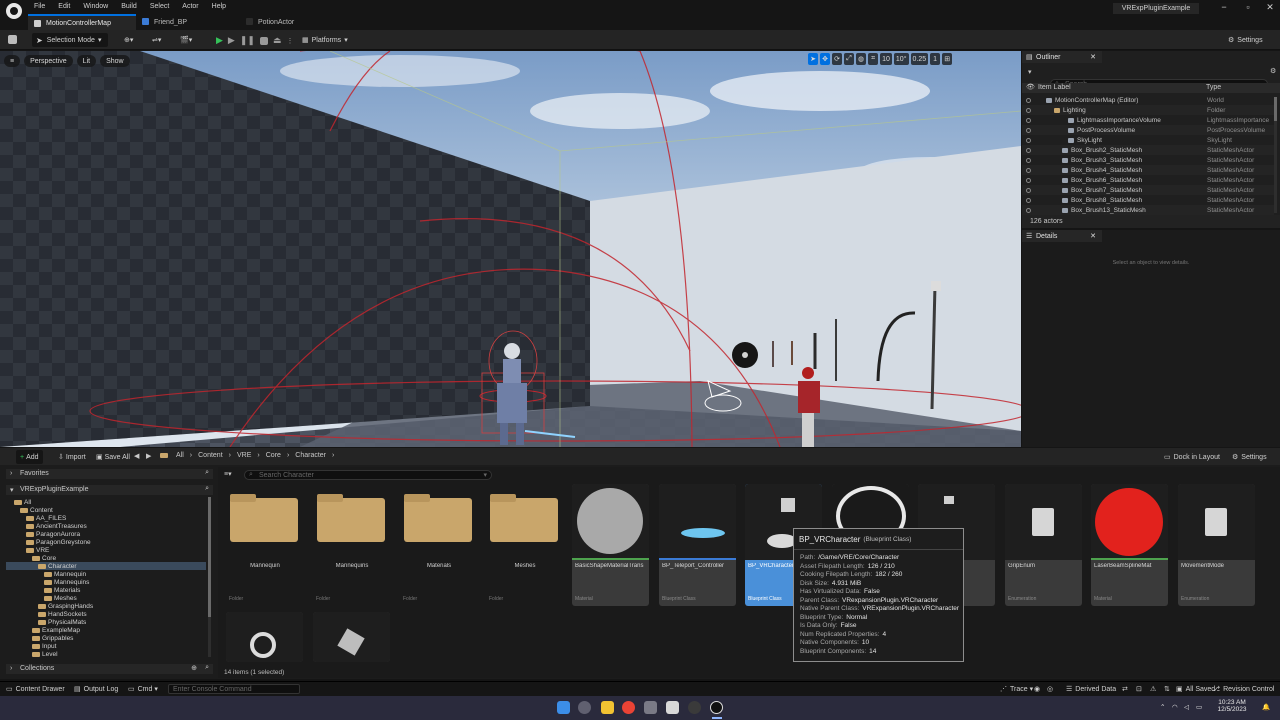 The height and width of the screenshot is (720, 1280). What do you see at coordinates (849, 59) in the screenshot?
I see `scale-tool-icon: ⤢` at bounding box center [849, 59].